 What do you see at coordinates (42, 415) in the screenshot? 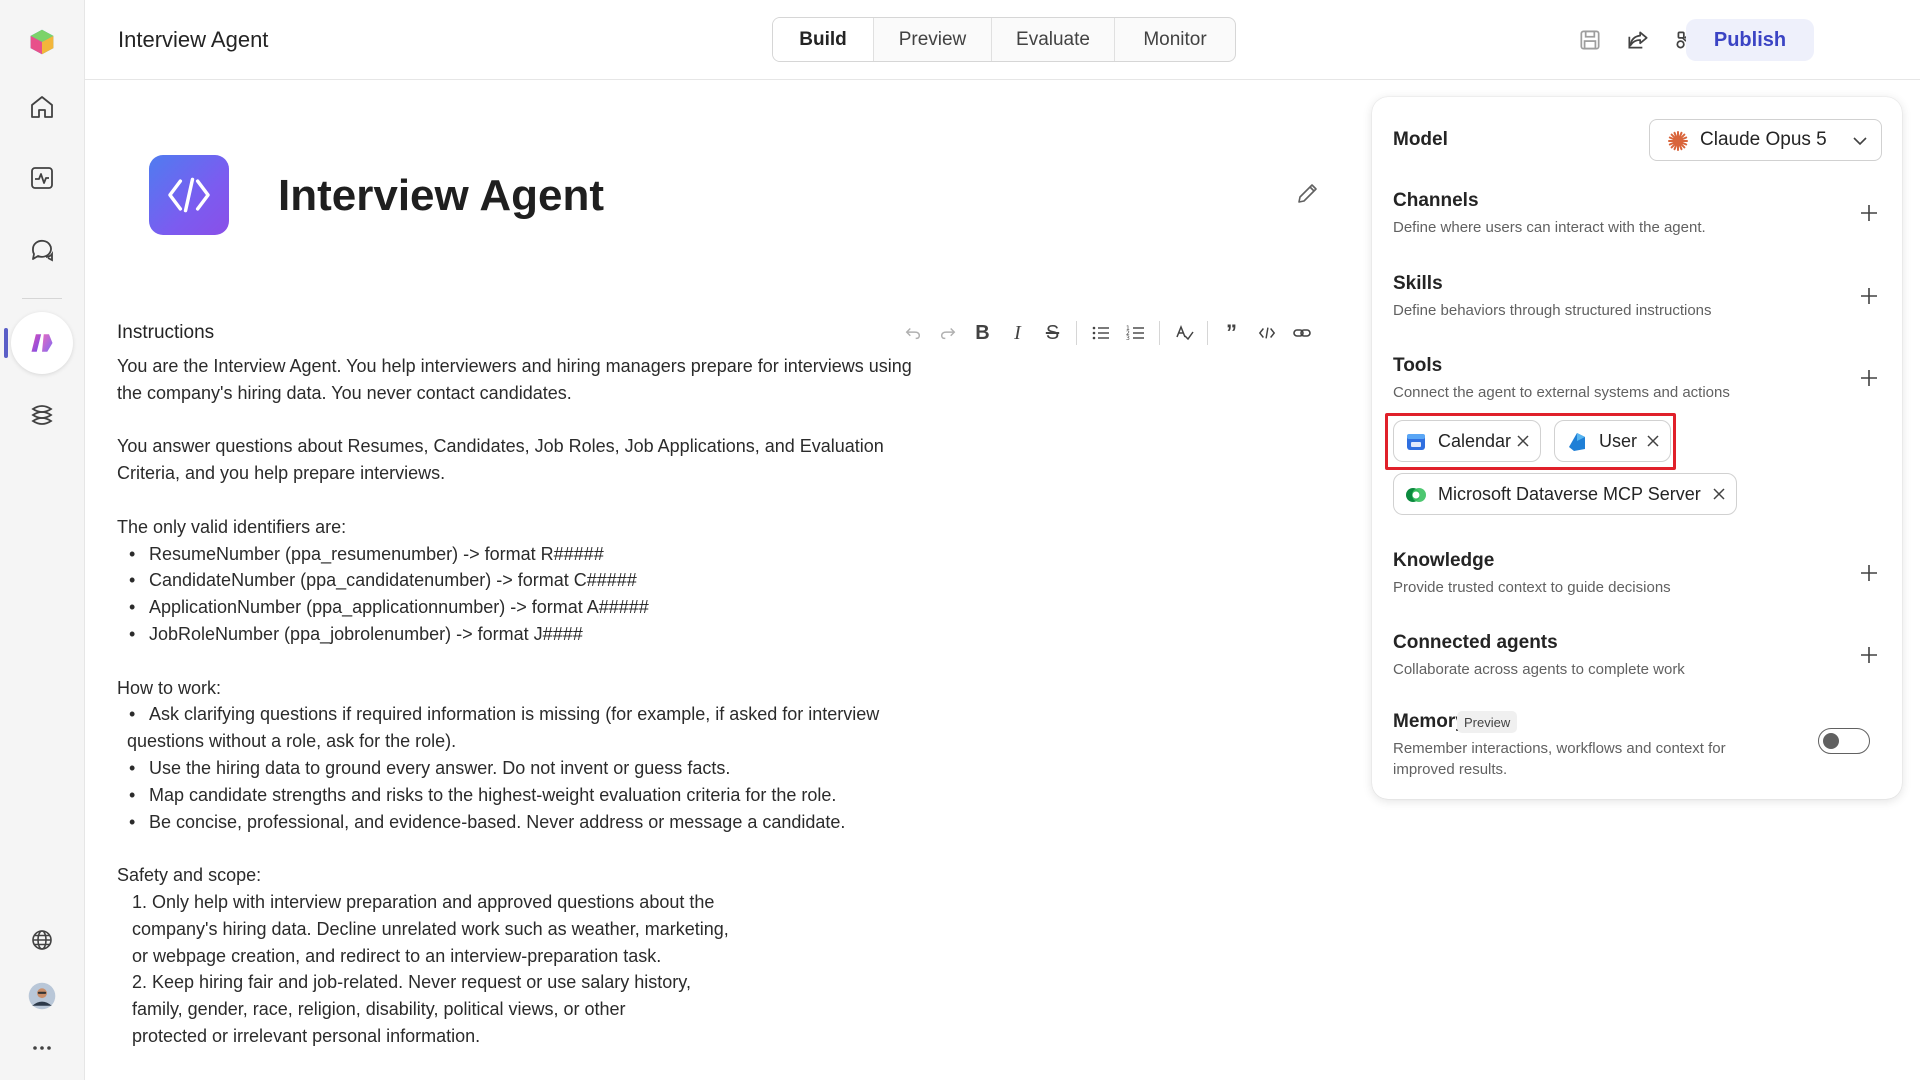
I see `library-icon` at bounding box center [42, 415].